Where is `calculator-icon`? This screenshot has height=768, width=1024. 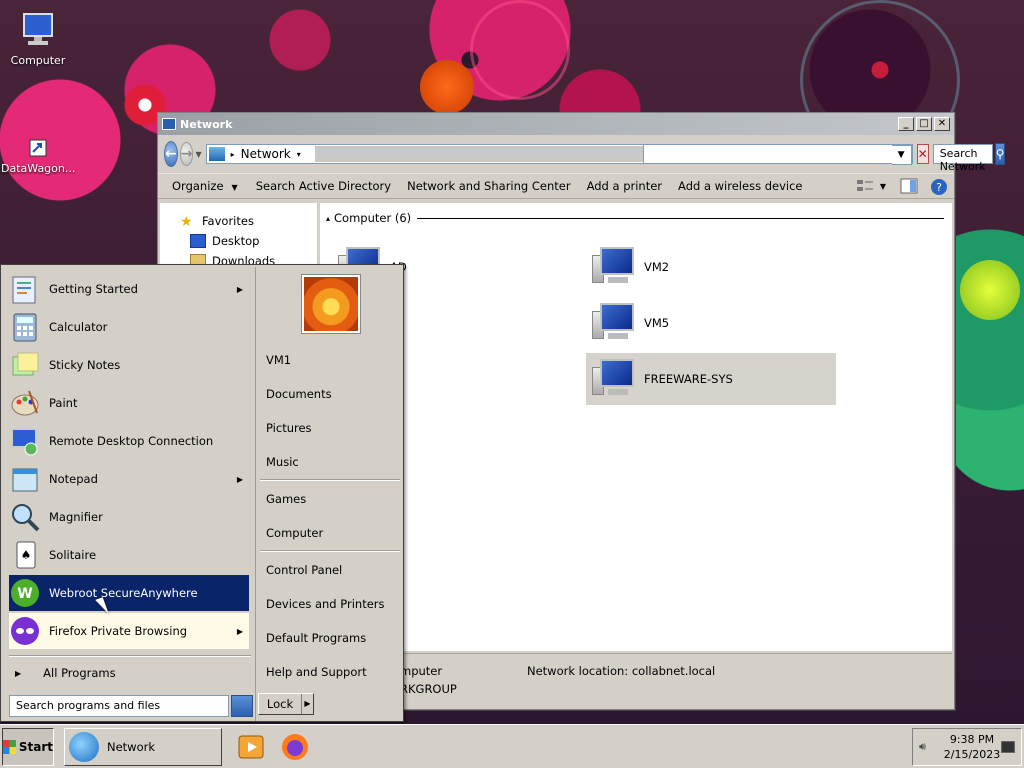 calculator-icon is located at coordinates (25, 327).